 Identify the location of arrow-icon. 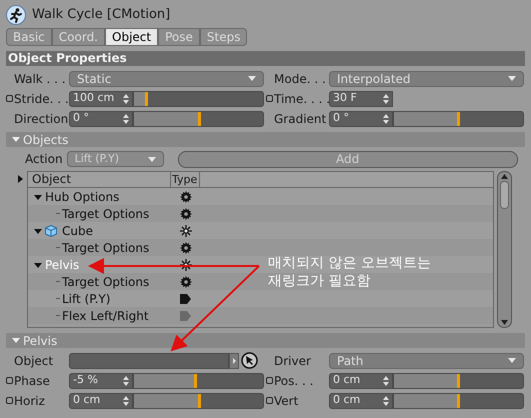
(234, 361).